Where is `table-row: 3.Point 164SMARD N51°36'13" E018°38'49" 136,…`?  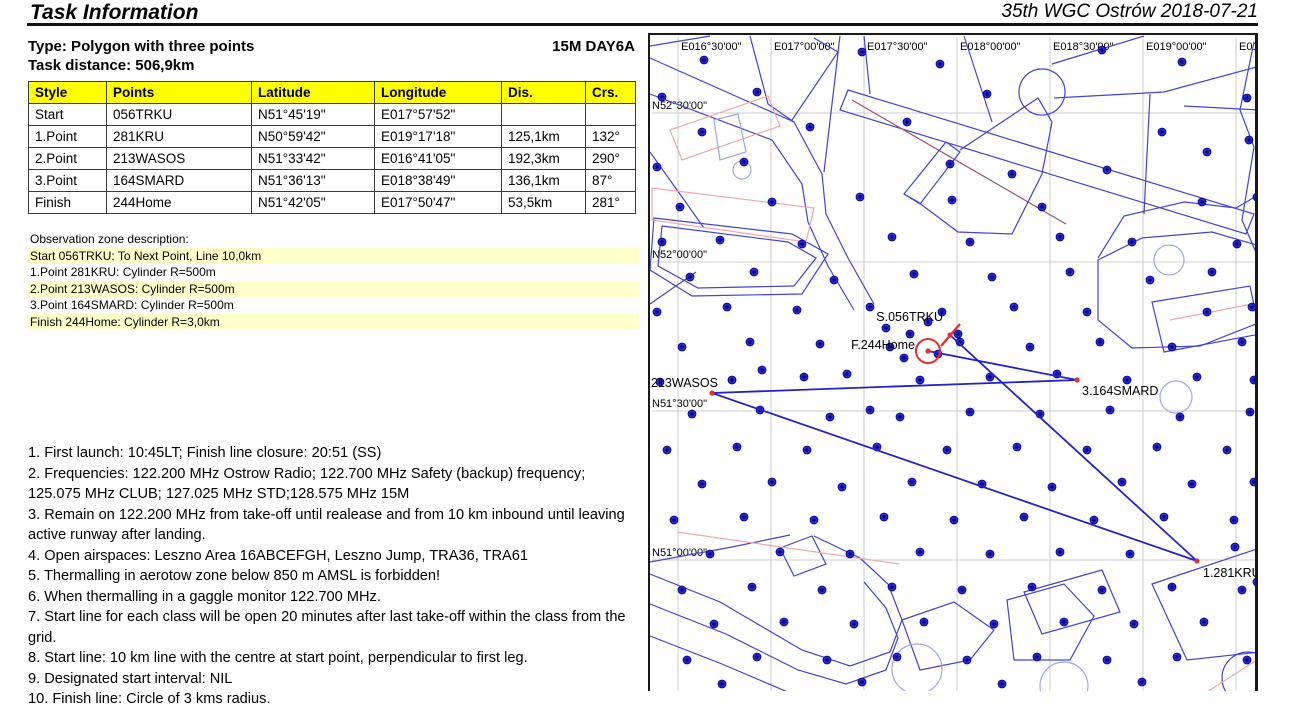
table-row: 3.Point 164SMARD N51°36'13" E018°38'49" 136,… is located at coordinates (332, 180).